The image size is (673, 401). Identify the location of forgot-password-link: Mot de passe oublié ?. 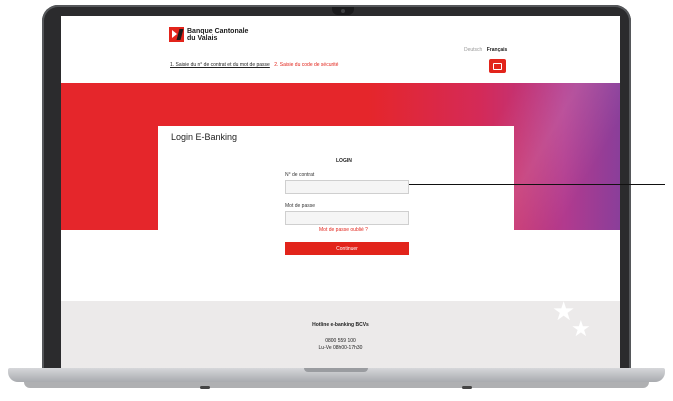
(343, 230).